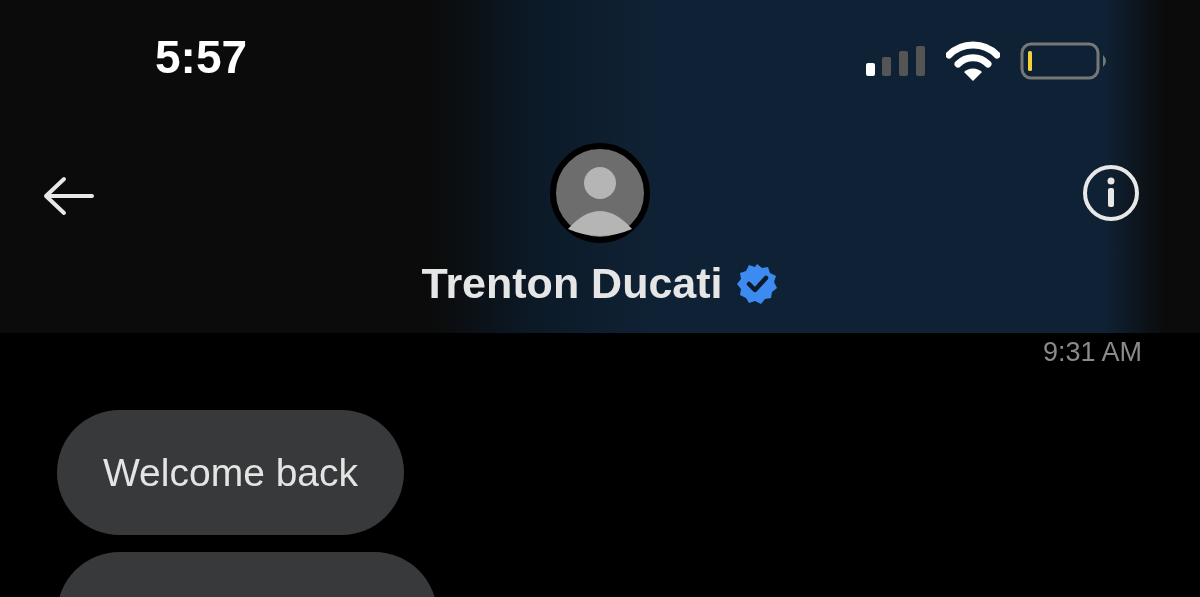  What do you see at coordinates (600, 193) in the screenshot?
I see `avatar-icon` at bounding box center [600, 193].